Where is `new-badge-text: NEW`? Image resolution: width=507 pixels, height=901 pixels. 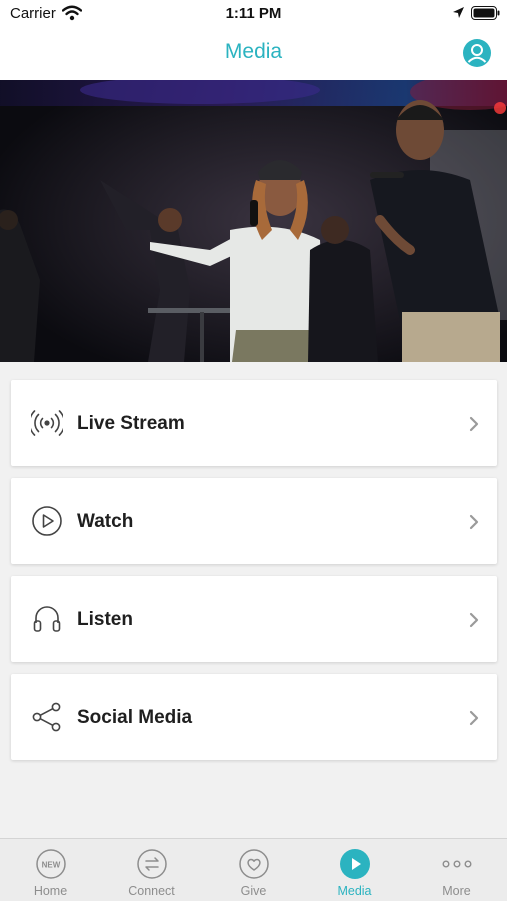 new-badge-text: NEW is located at coordinates (51, 865).